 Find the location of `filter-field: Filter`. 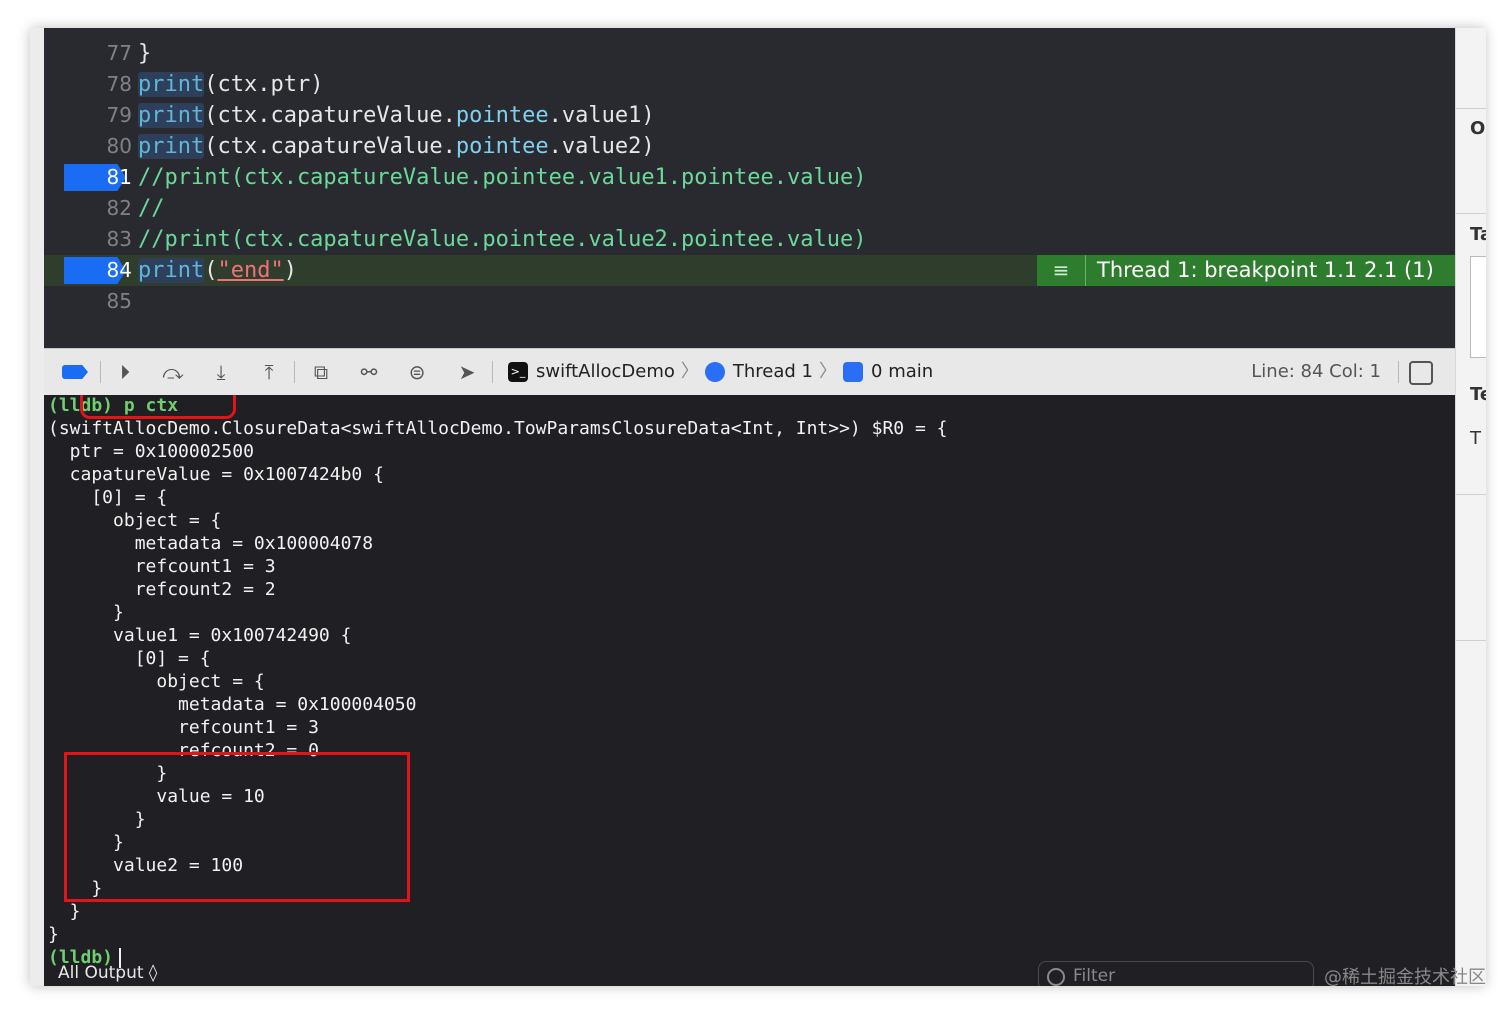

filter-field: Filter is located at coordinates (1176, 973).